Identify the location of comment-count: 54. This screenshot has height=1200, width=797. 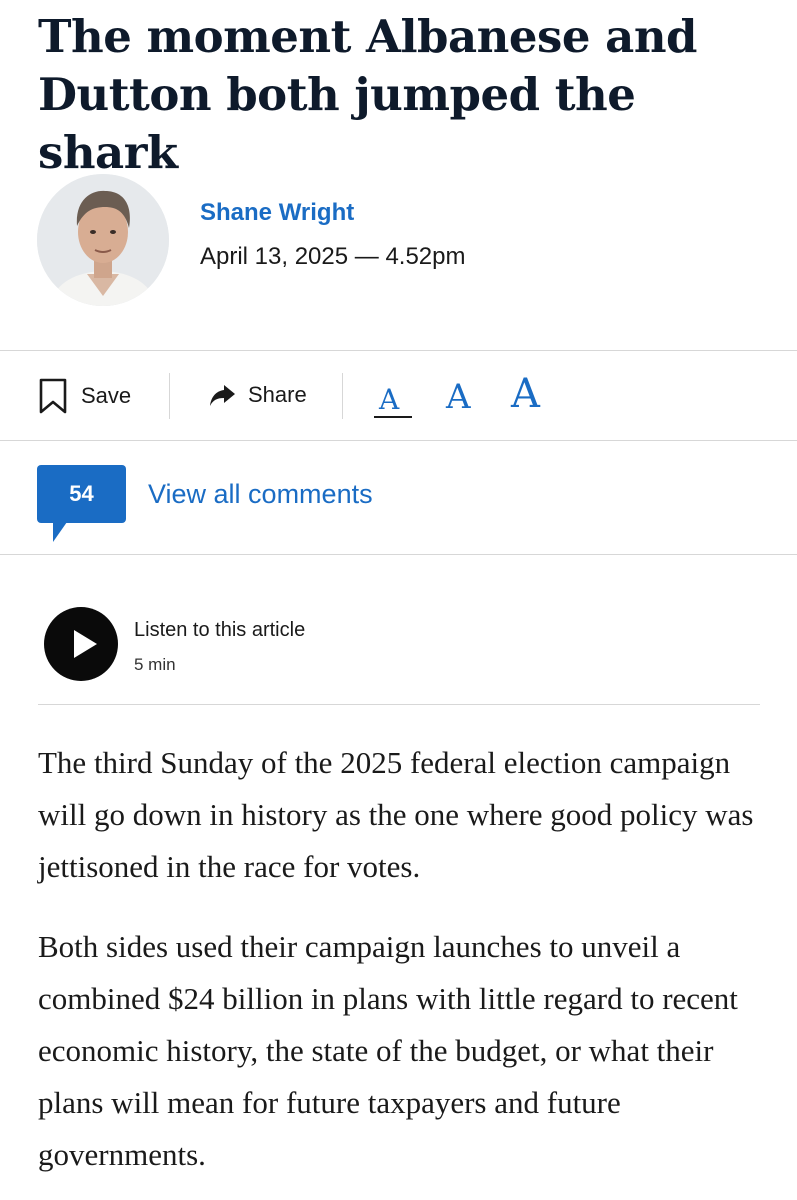
(81, 493).